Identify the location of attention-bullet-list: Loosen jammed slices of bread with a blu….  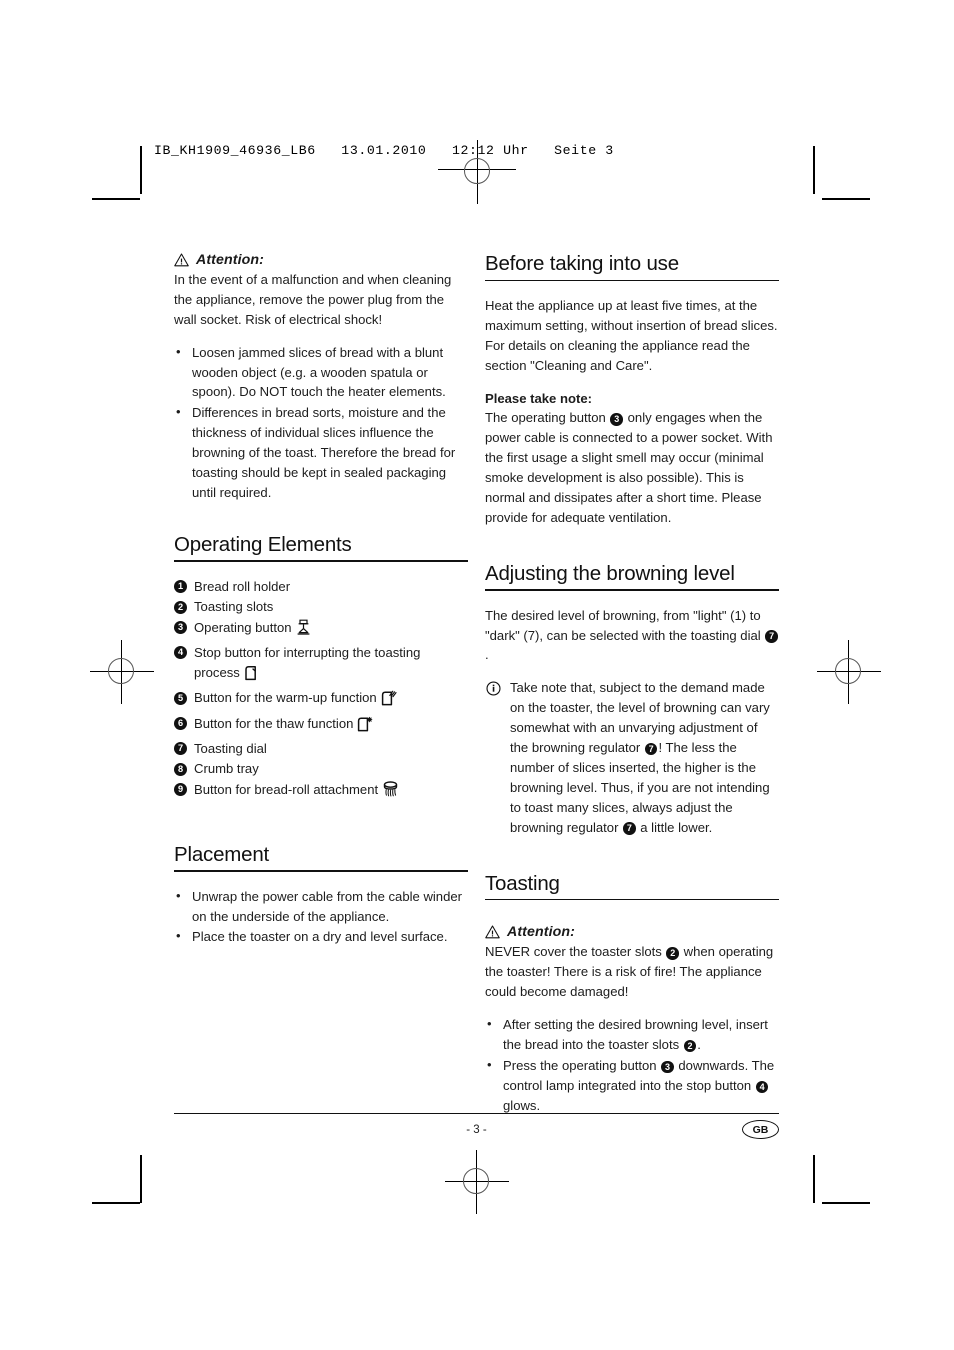
(321, 422).